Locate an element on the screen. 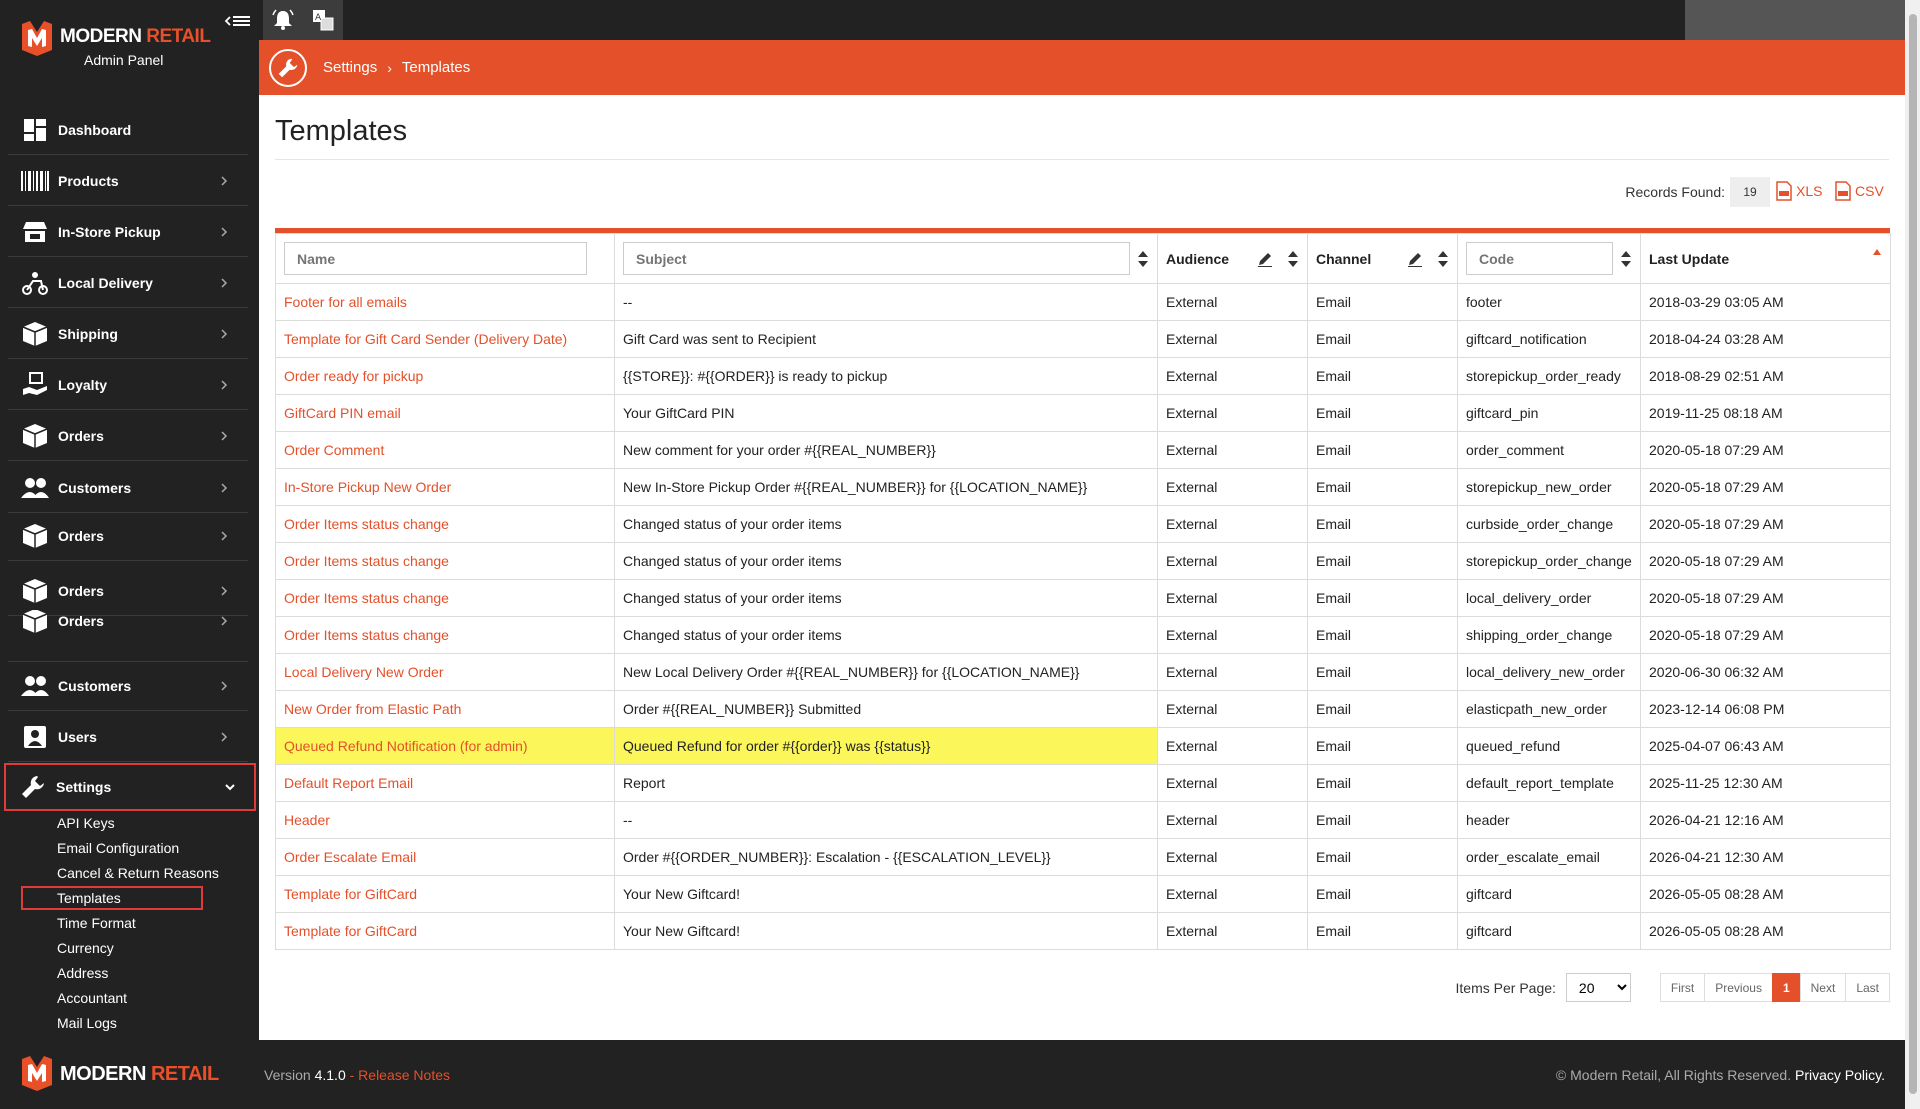  subject-filter-input is located at coordinates (876, 258).